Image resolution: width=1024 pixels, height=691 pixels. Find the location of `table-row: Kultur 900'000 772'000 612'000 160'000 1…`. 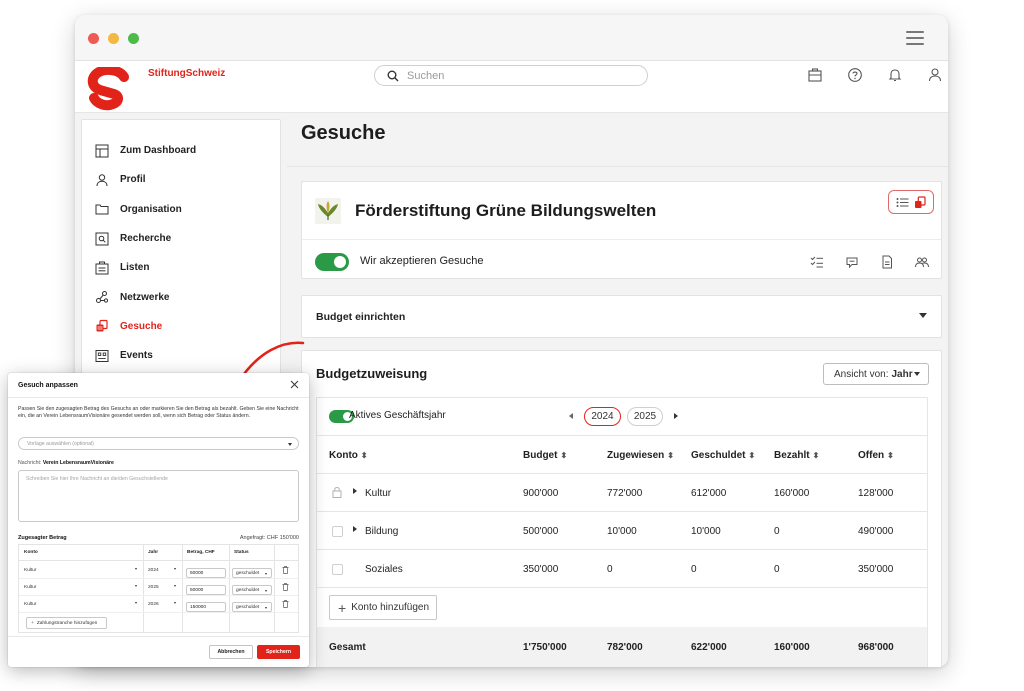

table-row: Kultur 900'000 772'000 612'000 160'000 1… is located at coordinates (622, 493).